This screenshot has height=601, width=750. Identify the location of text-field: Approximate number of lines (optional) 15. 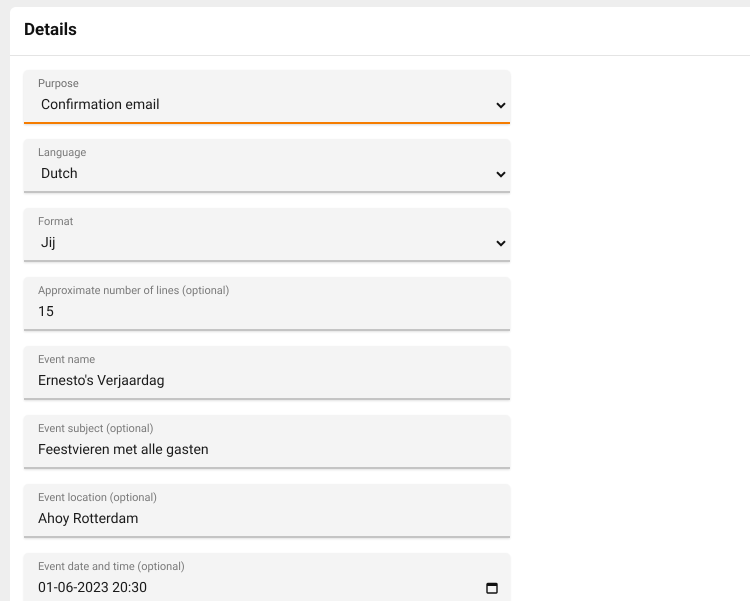
(267, 304).